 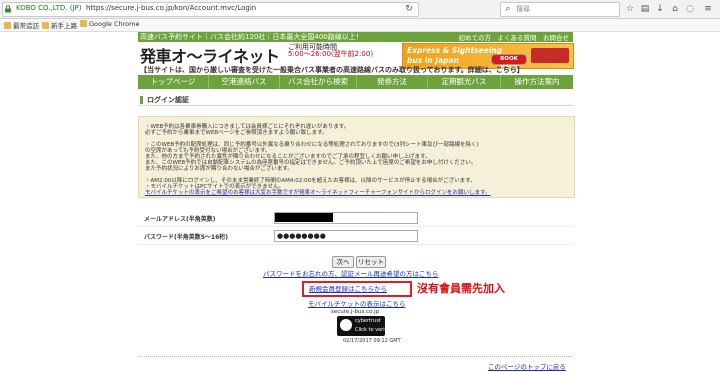 What do you see at coordinates (346, 236) in the screenshot?
I see `password-field: ●●●●●●●●` at bounding box center [346, 236].